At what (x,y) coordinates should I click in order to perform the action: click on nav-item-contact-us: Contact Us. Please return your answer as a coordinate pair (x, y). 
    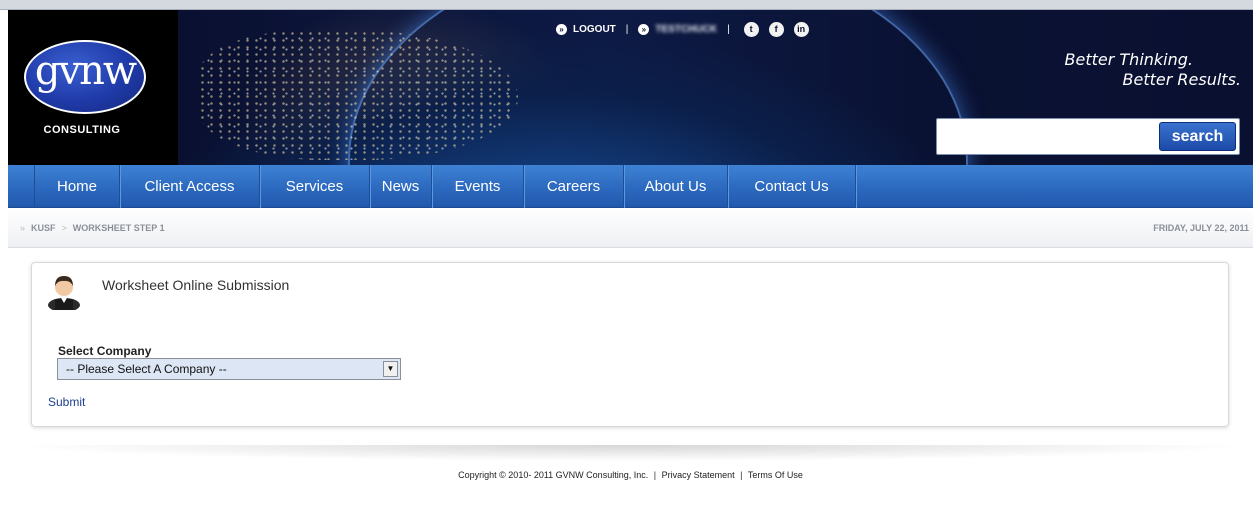
    Looking at the image, I should click on (792, 186).